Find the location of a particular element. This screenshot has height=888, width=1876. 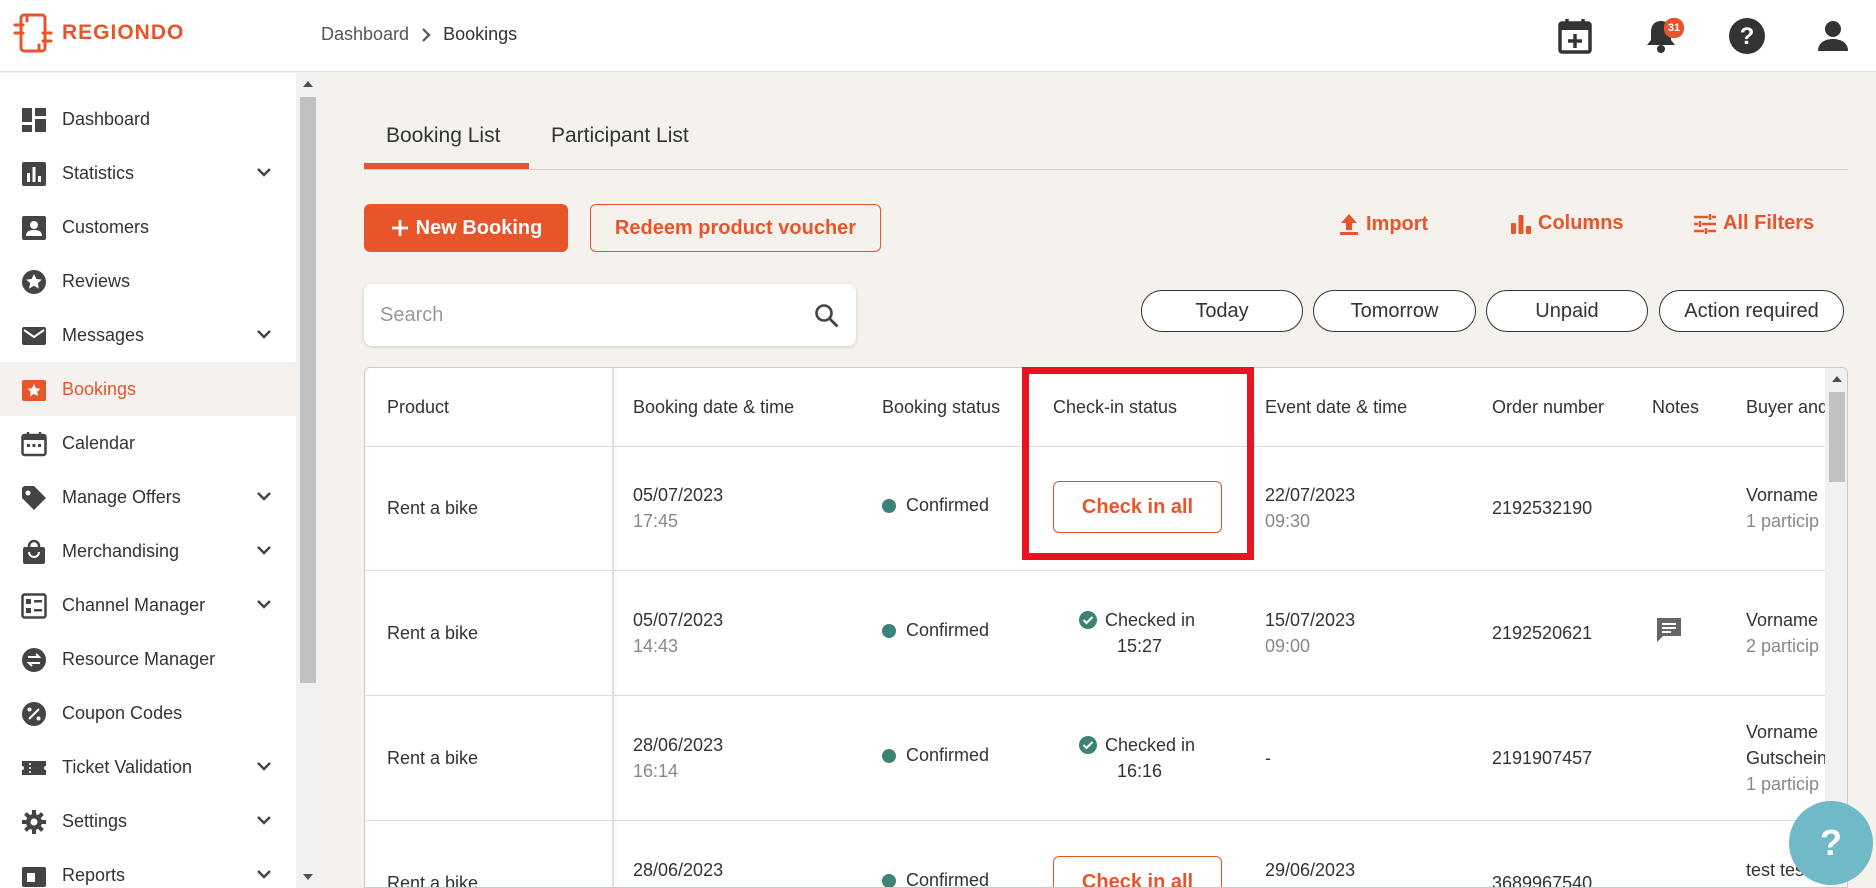

event-date: 22/07/2023 is located at coordinates (1310, 495).